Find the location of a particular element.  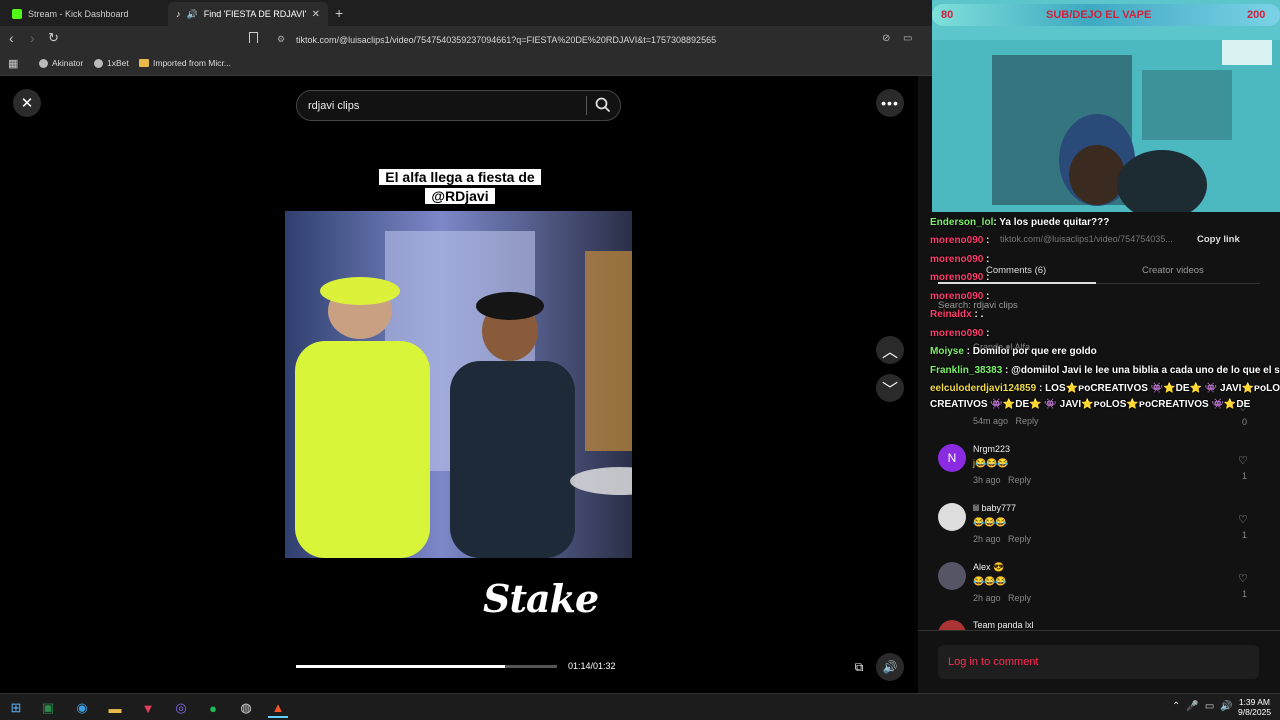

tab-label: Stream - Kick Dashboard is located at coordinates (78, 14).